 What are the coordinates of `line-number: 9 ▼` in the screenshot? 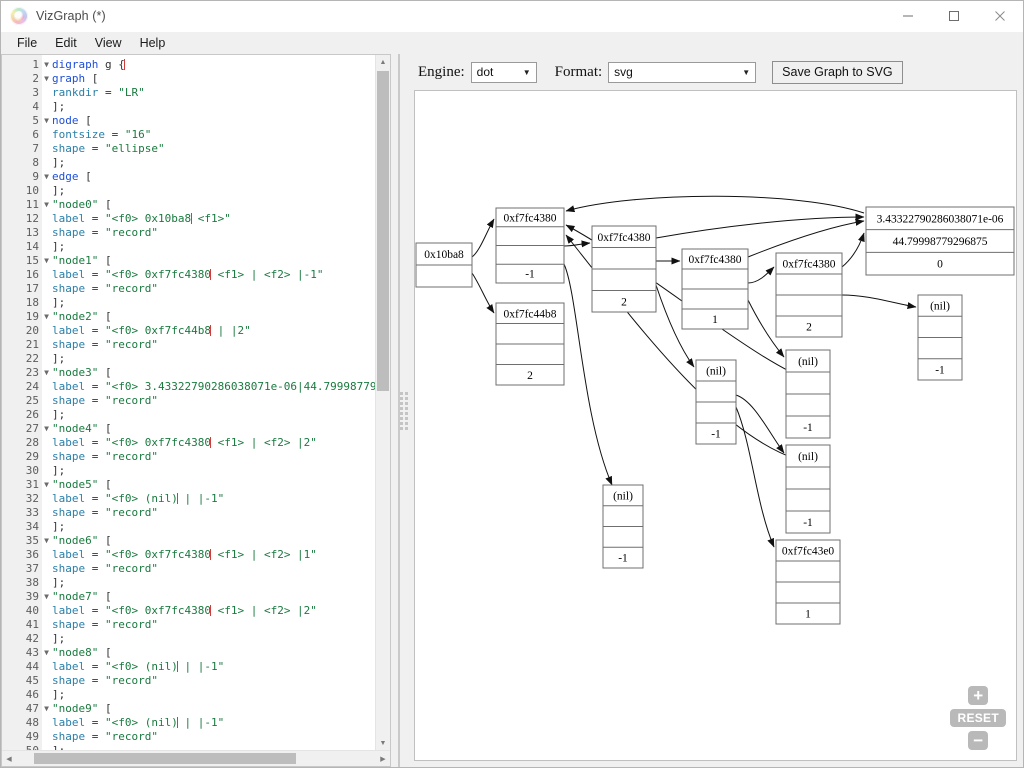 It's located at (40, 176).